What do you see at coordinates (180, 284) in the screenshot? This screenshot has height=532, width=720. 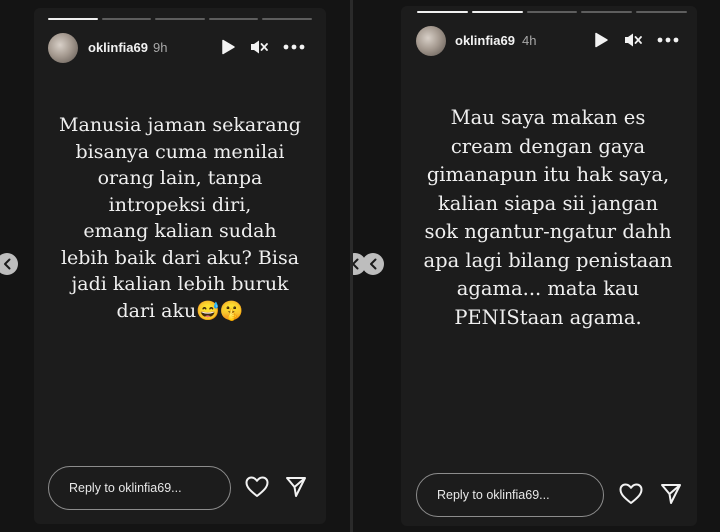 I see `story-line: jadi kalian lebih buruk` at bounding box center [180, 284].